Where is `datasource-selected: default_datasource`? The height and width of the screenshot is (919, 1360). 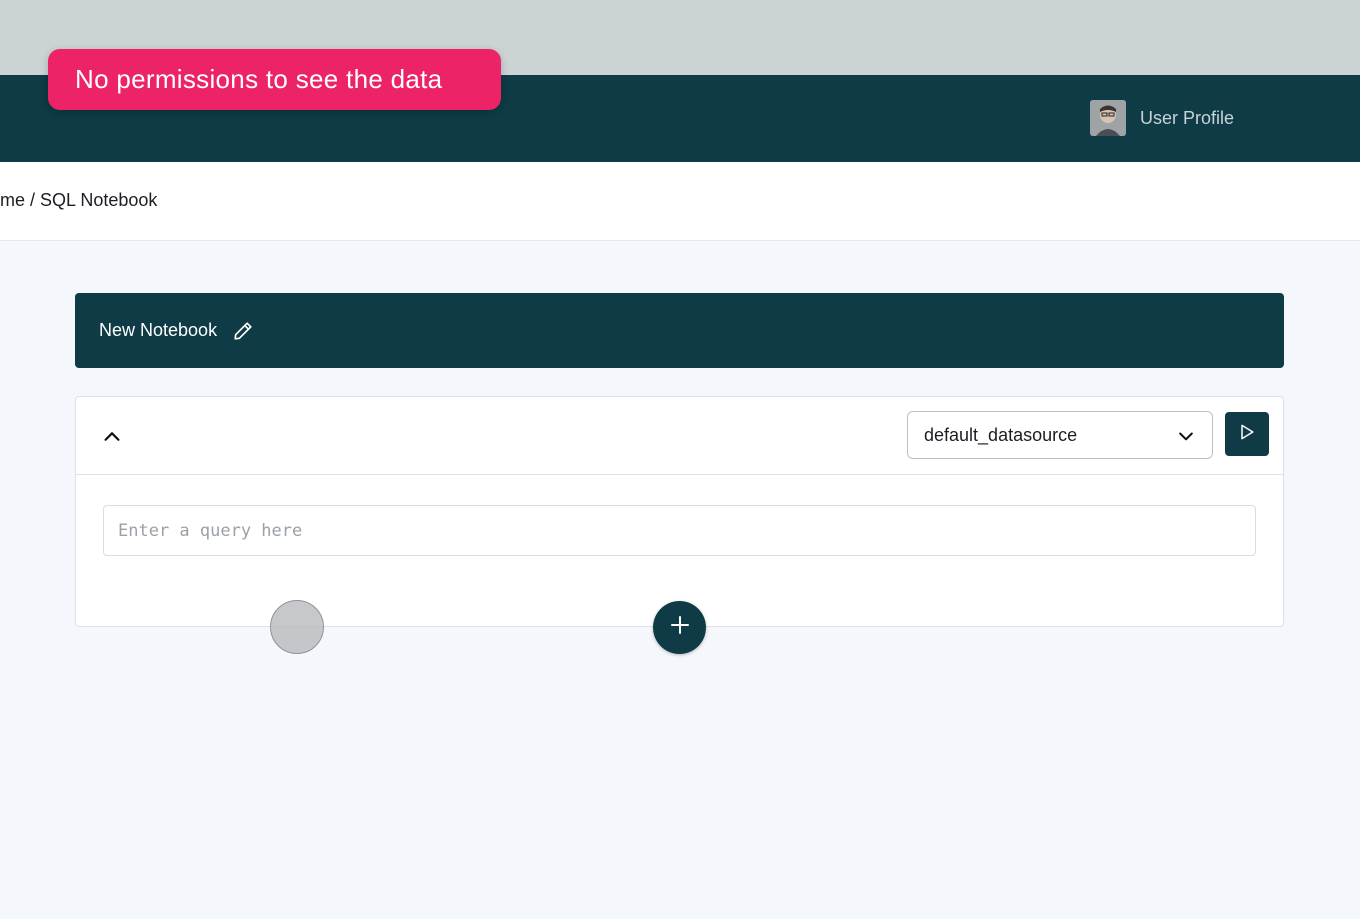
datasource-selected: default_datasource is located at coordinates (1001, 434).